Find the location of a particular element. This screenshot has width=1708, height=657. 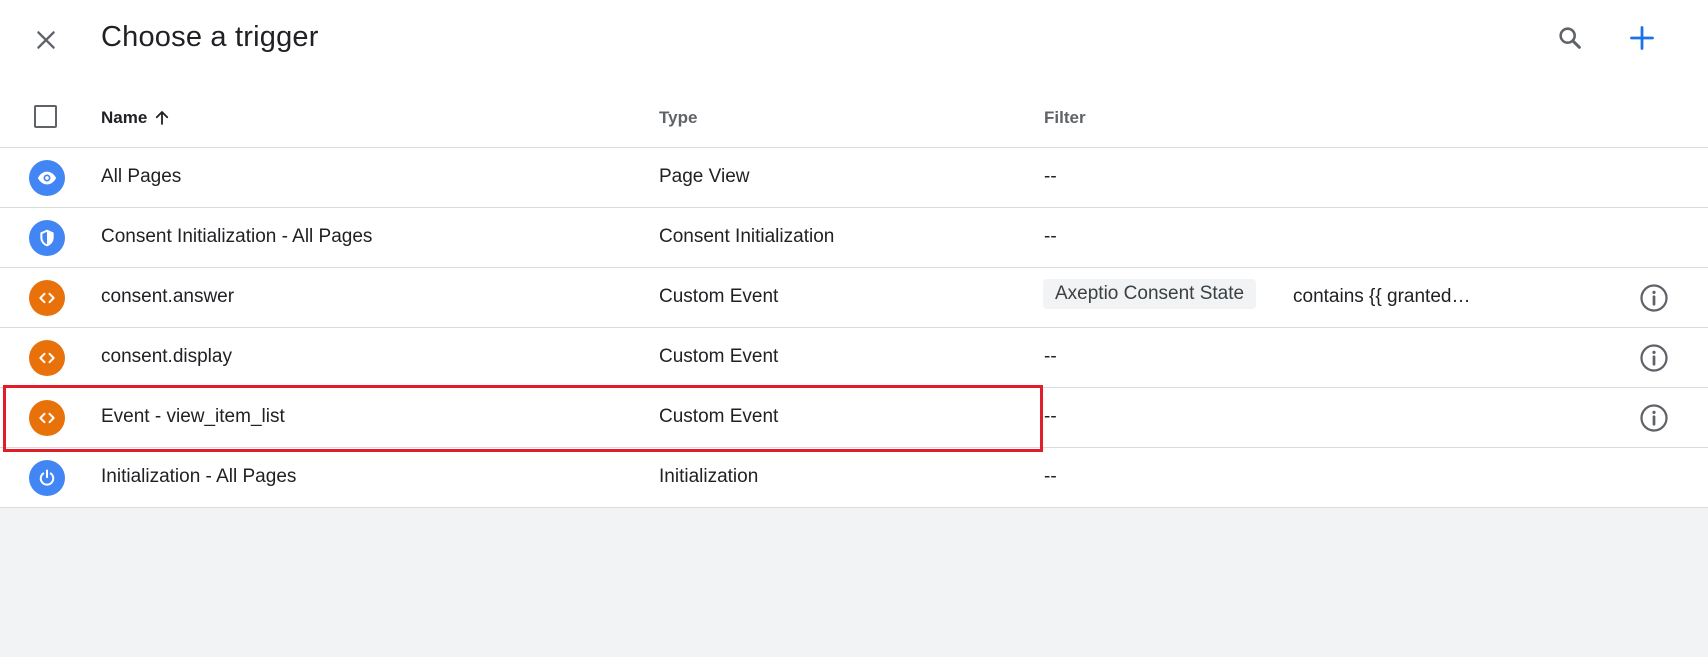

eye-icon is located at coordinates (47, 178).